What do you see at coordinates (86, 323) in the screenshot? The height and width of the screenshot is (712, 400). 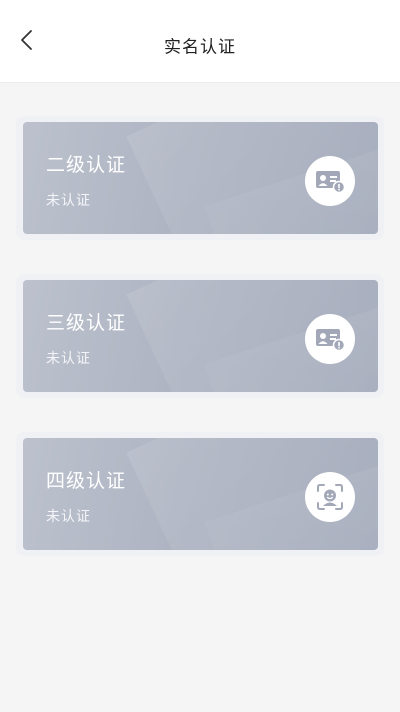 I see `card-title: 三级认证` at bounding box center [86, 323].